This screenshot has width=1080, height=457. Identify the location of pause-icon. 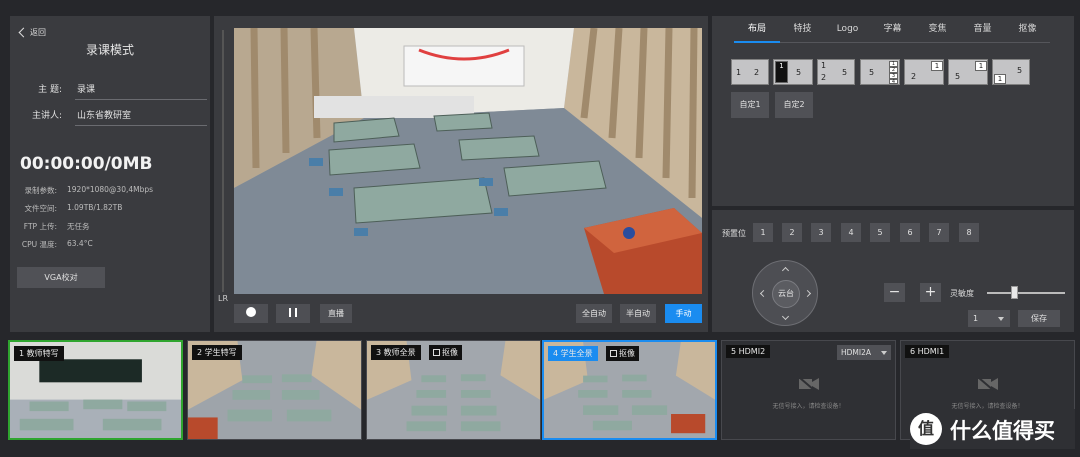
(293, 312).